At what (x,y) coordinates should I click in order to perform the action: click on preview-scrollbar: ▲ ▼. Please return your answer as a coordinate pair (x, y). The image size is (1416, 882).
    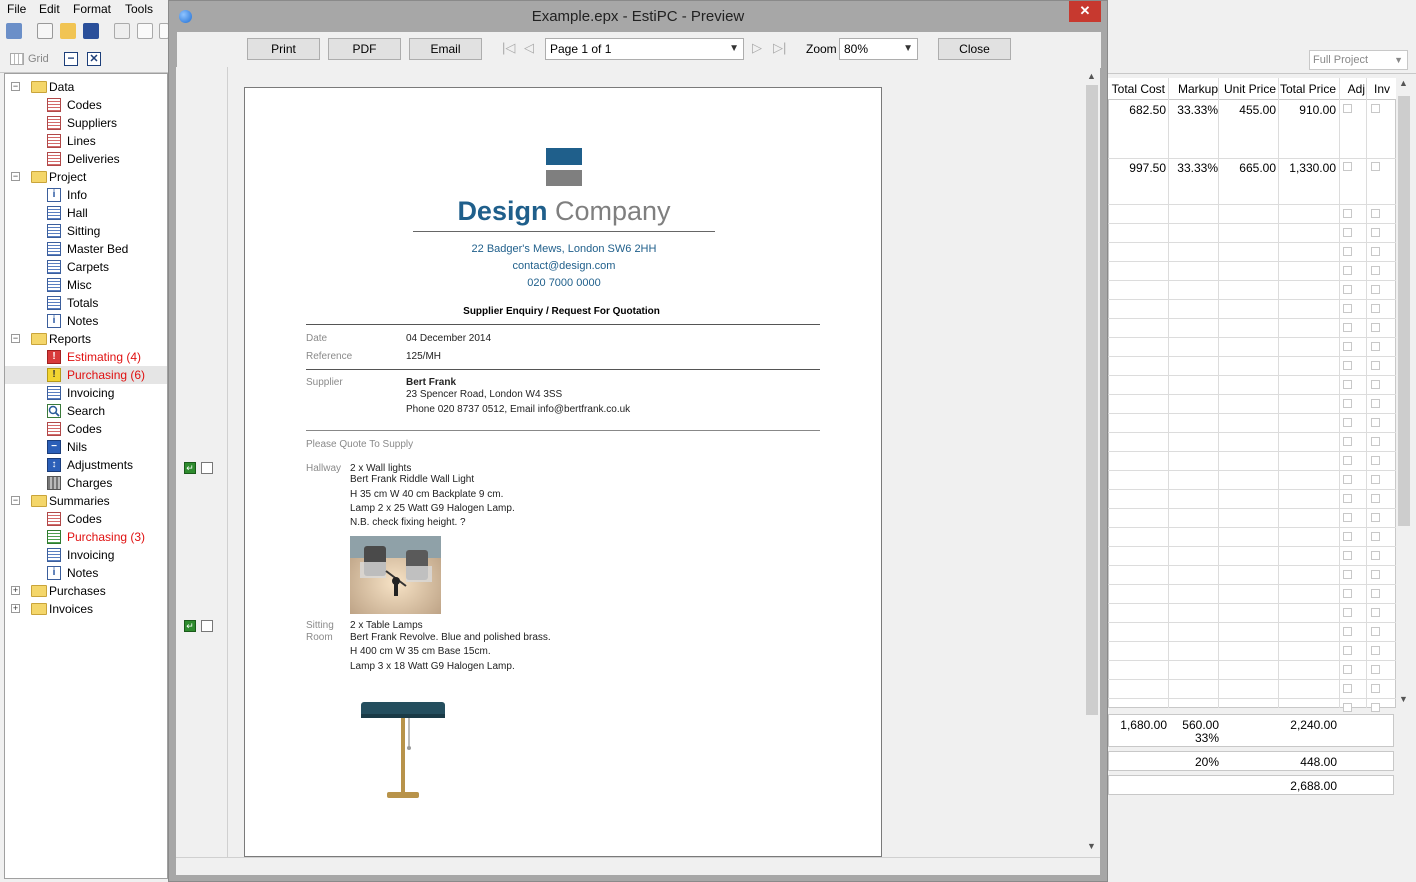
    Looking at the image, I should click on (1092, 462).